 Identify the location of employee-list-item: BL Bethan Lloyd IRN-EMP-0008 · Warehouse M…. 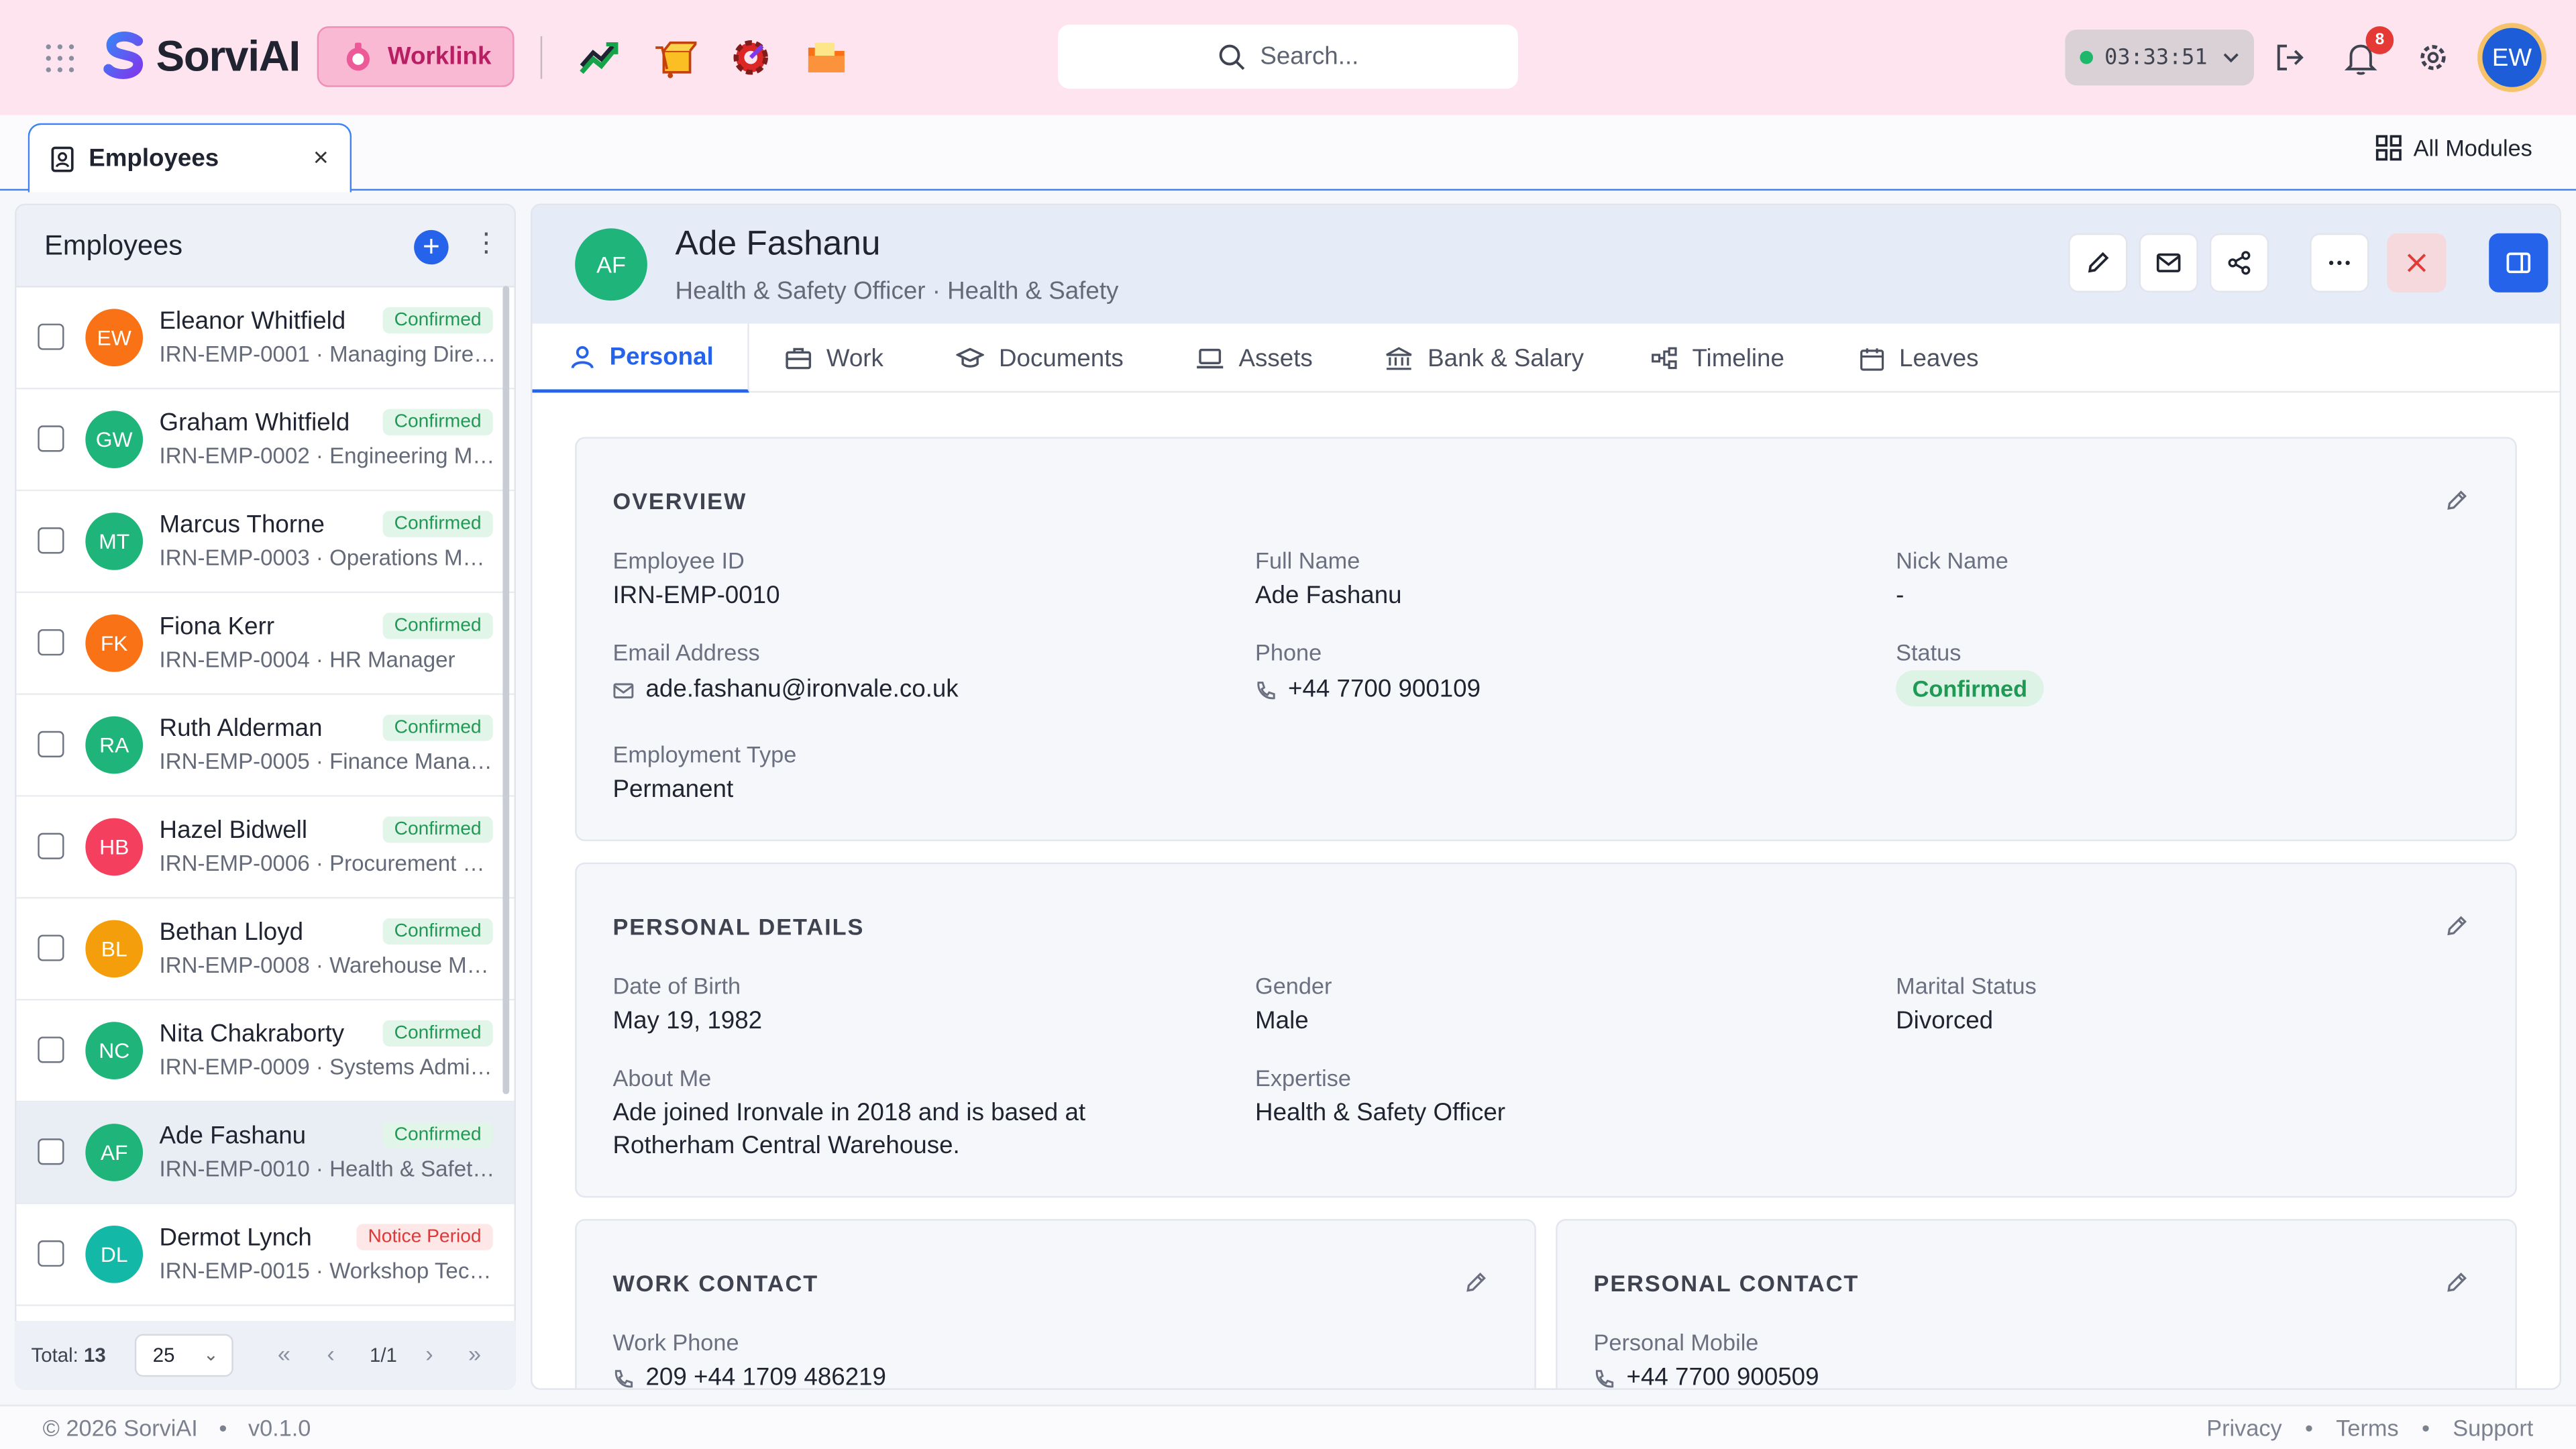
(265, 949).